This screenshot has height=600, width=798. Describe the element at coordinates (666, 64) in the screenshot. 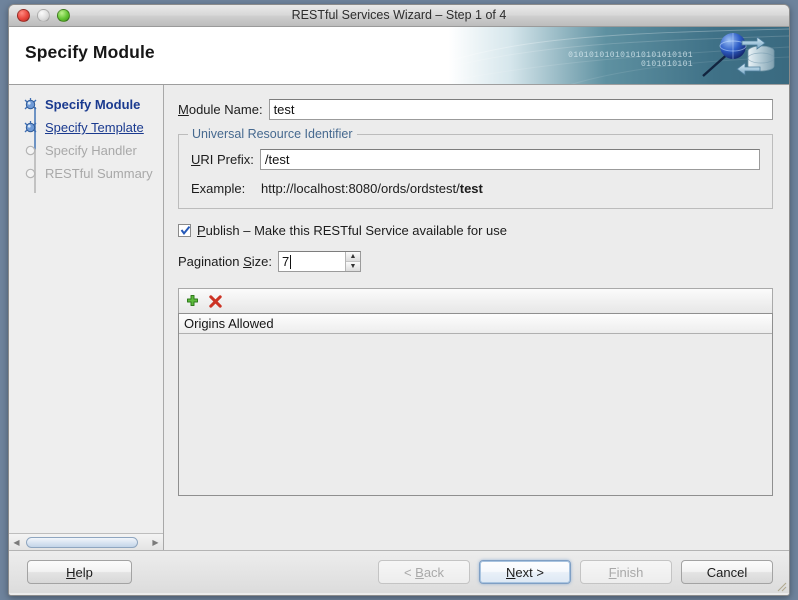

I see `binary-line-2: 0101010101` at that location.